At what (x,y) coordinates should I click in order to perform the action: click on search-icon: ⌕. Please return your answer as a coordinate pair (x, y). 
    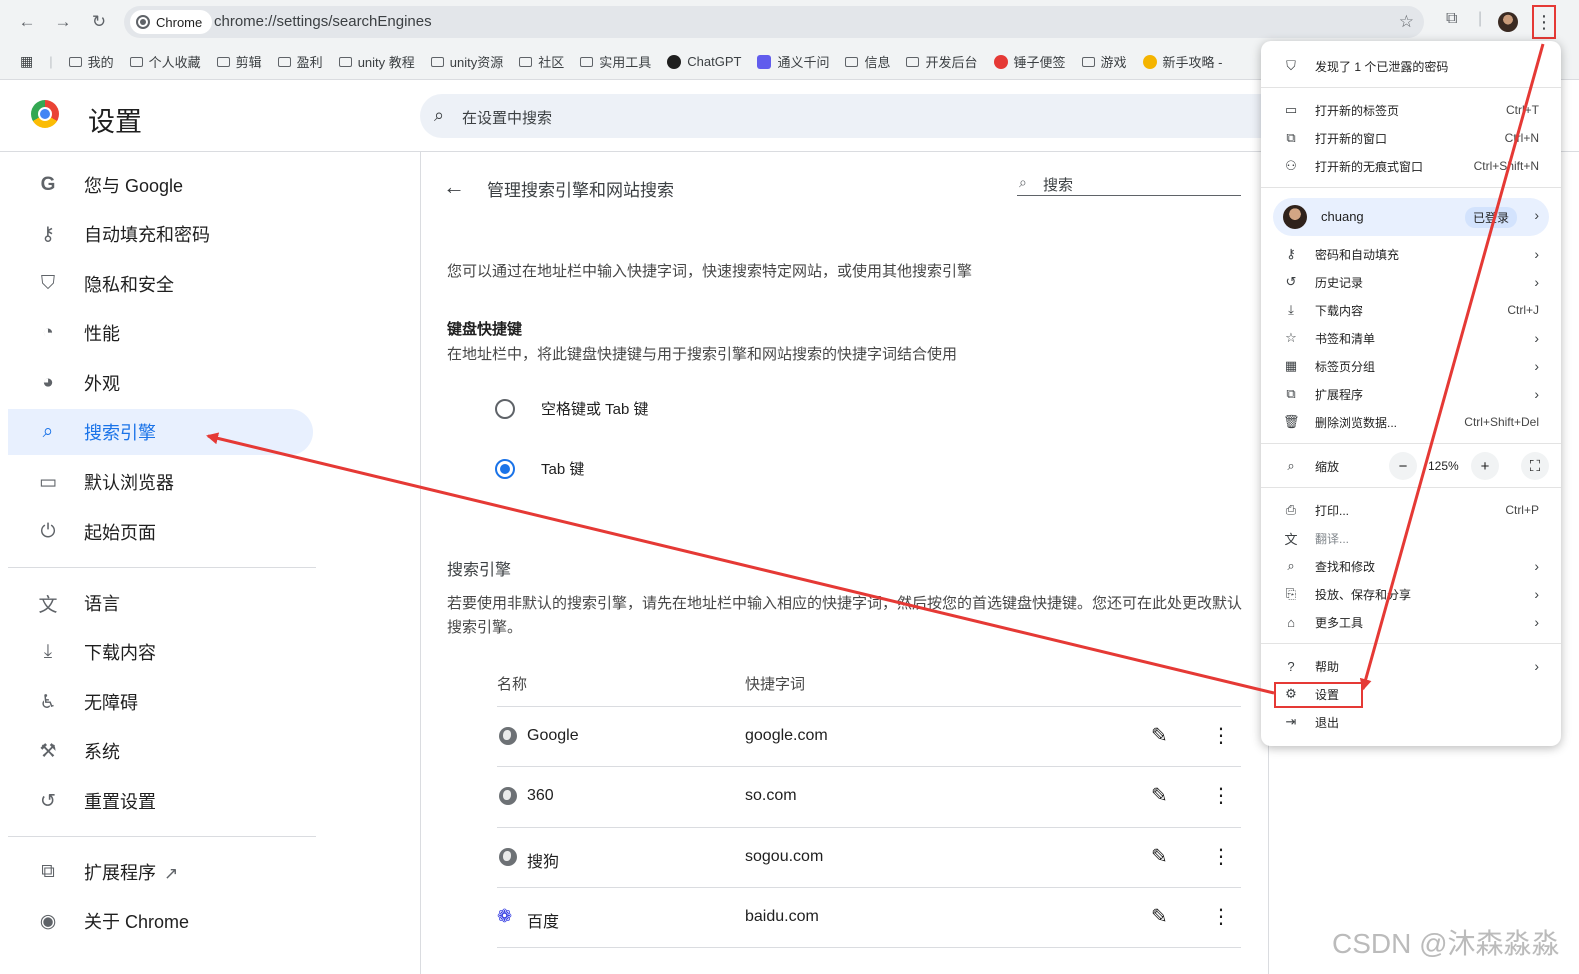
    Looking at the image, I should click on (439, 115).